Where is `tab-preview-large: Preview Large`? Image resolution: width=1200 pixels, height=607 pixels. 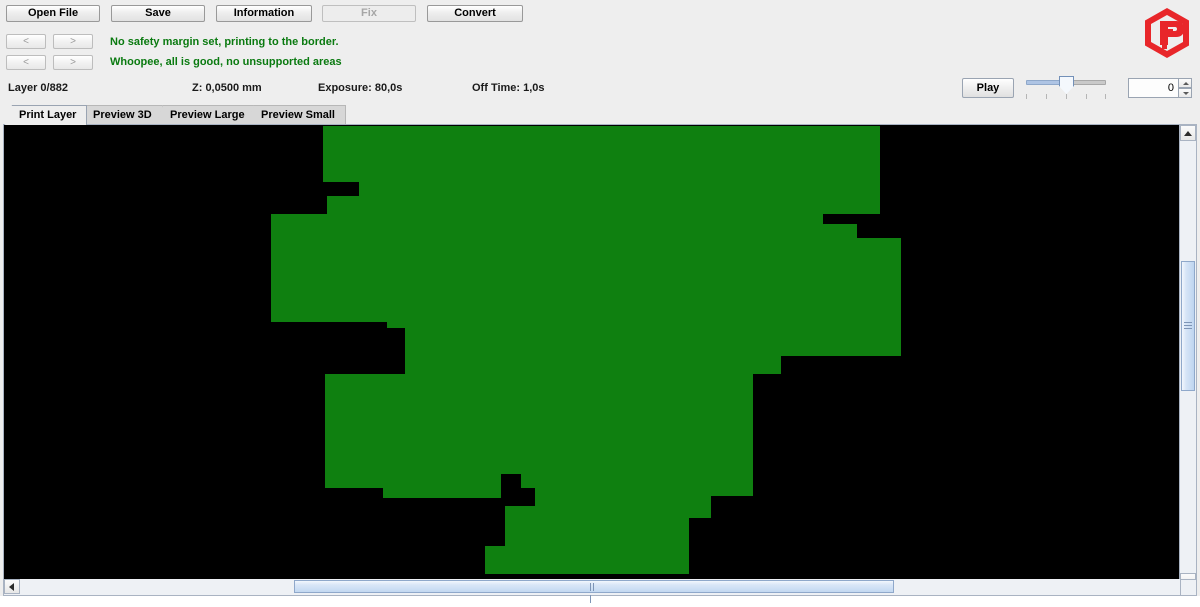
tab-preview-large: Preview Large is located at coordinates (206, 114).